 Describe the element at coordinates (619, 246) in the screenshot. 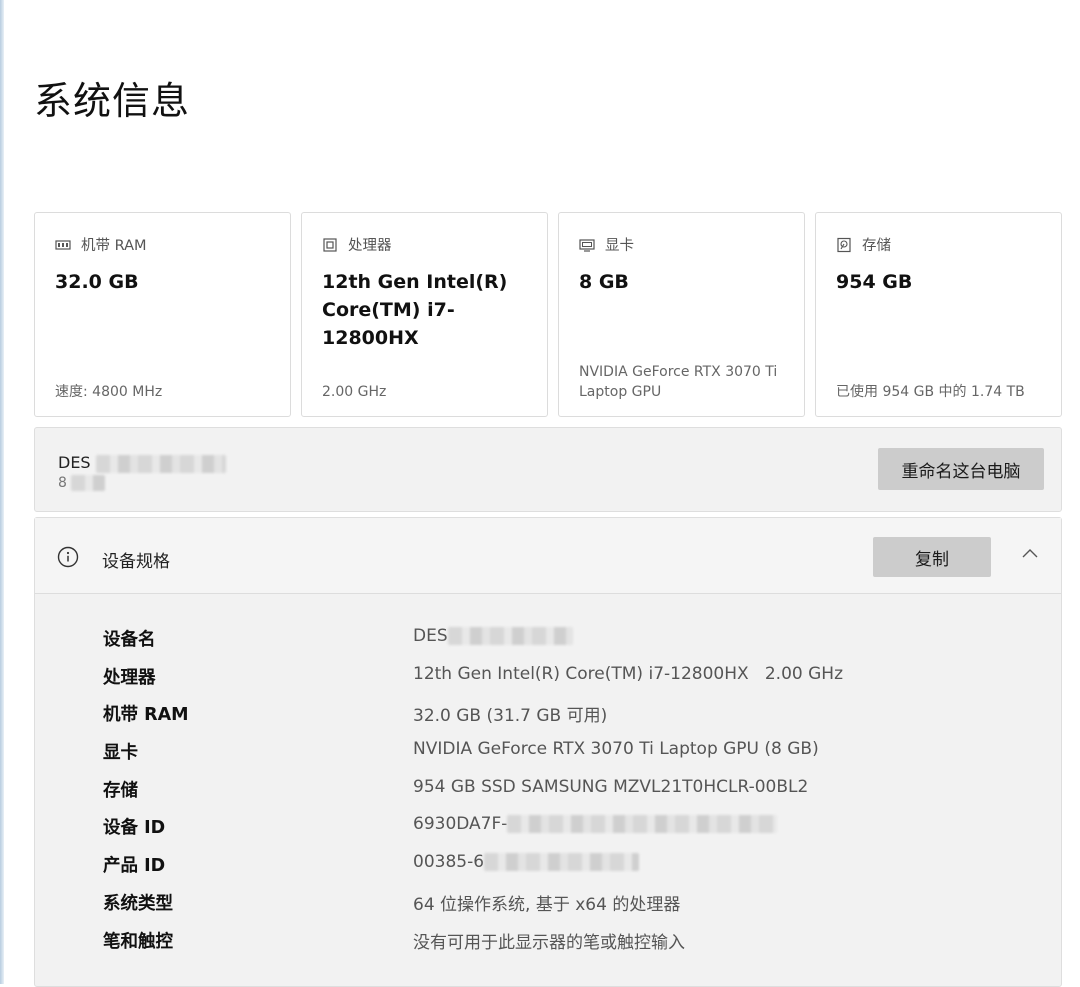

I see `gpu-card-label: 显卡` at that location.